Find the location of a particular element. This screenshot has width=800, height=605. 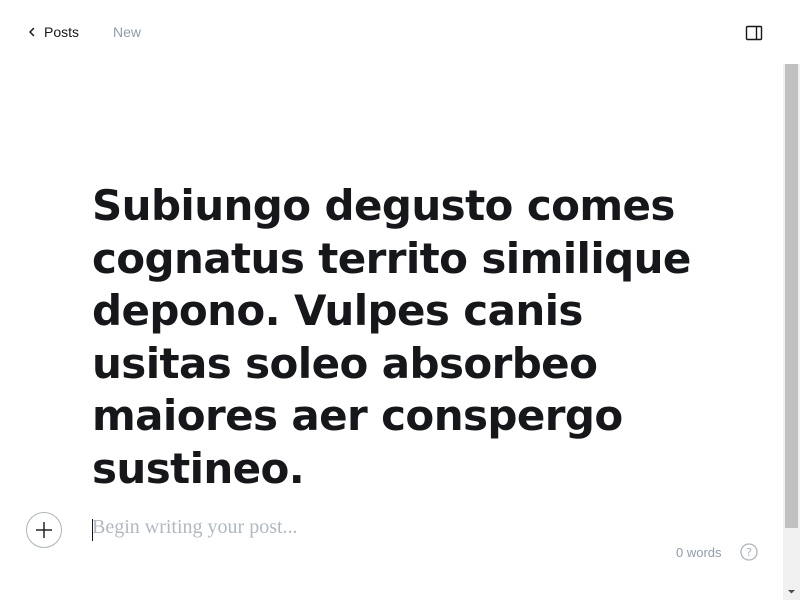

text-caret is located at coordinates (92, 530).